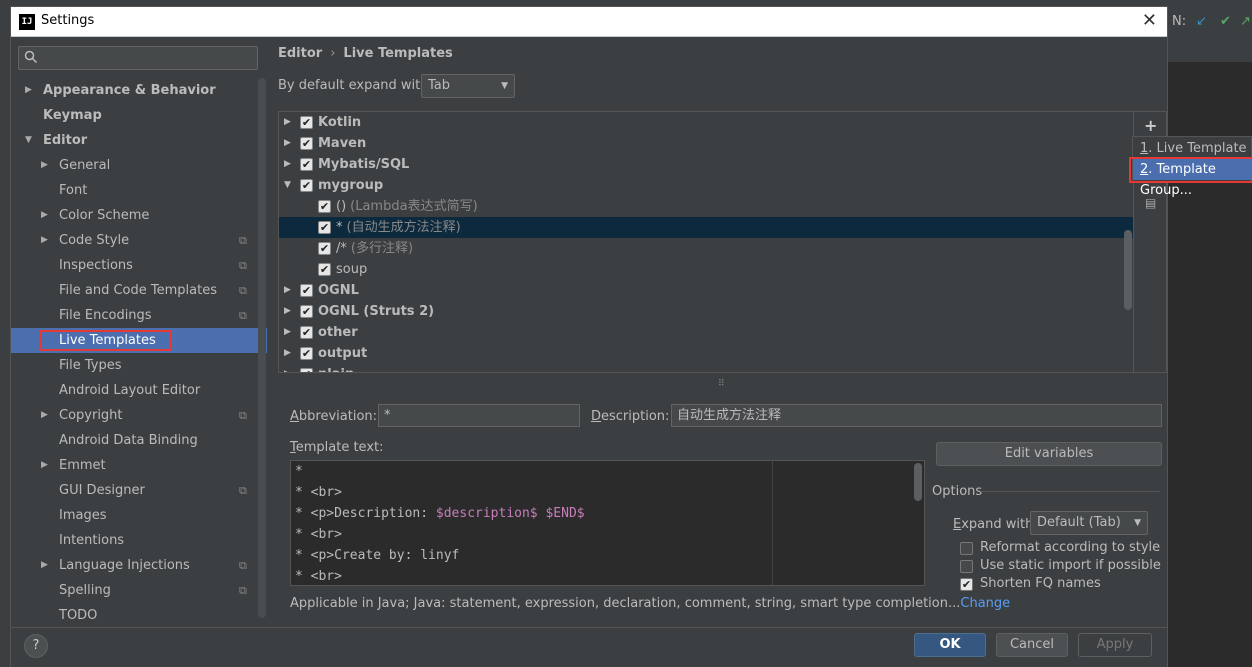  Describe the element at coordinates (1192, 148) in the screenshot. I see `menu-item-live-template: 1. Live Template` at that location.